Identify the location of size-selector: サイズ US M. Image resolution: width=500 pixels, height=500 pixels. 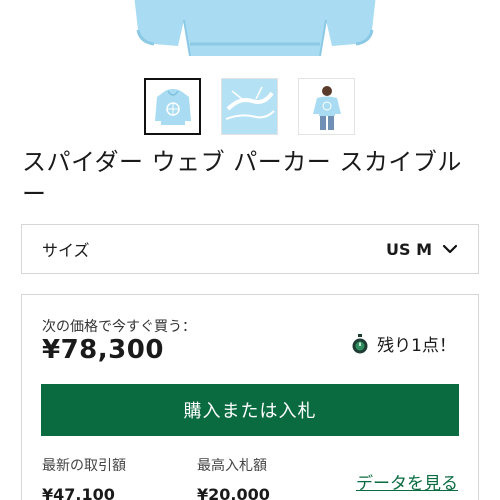
(250, 249).